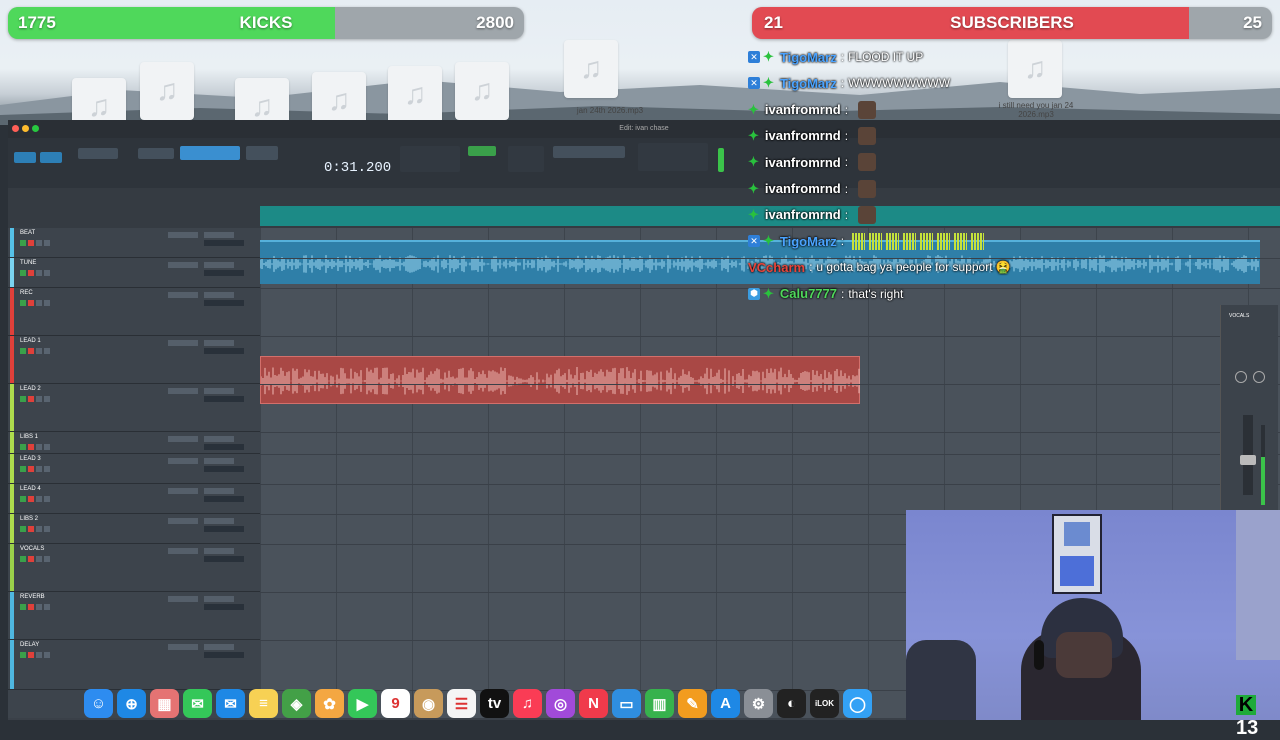  Describe the element at coordinates (35, 128) in the screenshot. I see `zoom-window-button` at that location.